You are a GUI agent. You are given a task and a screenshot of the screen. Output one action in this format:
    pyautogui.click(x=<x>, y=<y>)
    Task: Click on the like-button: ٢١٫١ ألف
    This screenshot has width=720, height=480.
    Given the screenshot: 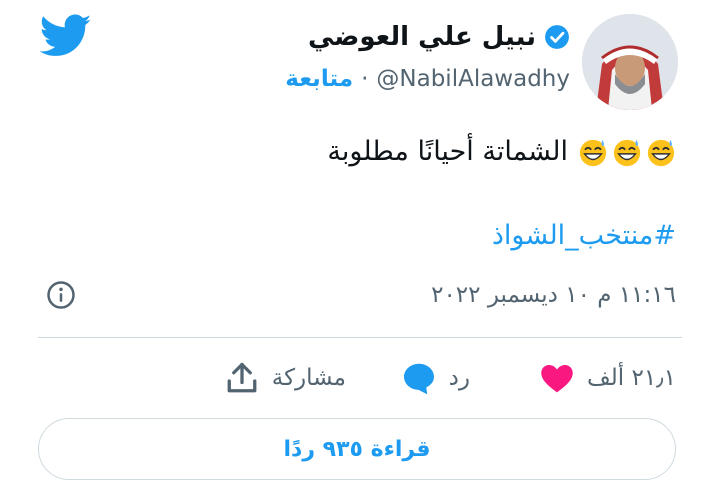 What is the action you would take?
    pyautogui.click(x=607, y=378)
    